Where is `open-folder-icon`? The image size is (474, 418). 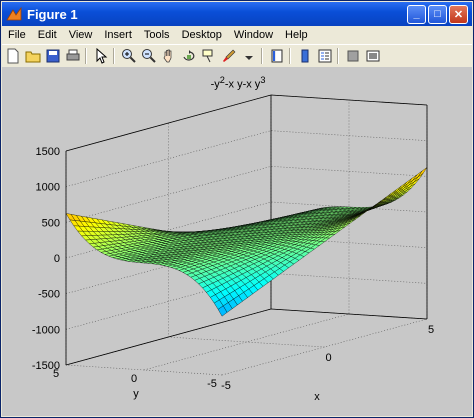
open-folder-icon is located at coordinates (33, 56).